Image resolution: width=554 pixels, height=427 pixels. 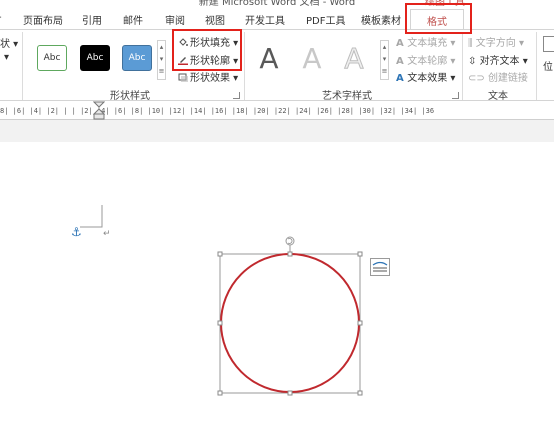 What do you see at coordinates (133, 19) in the screenshot?
I see `tab-mailings: 邮件` at bounding box center [133, 19].